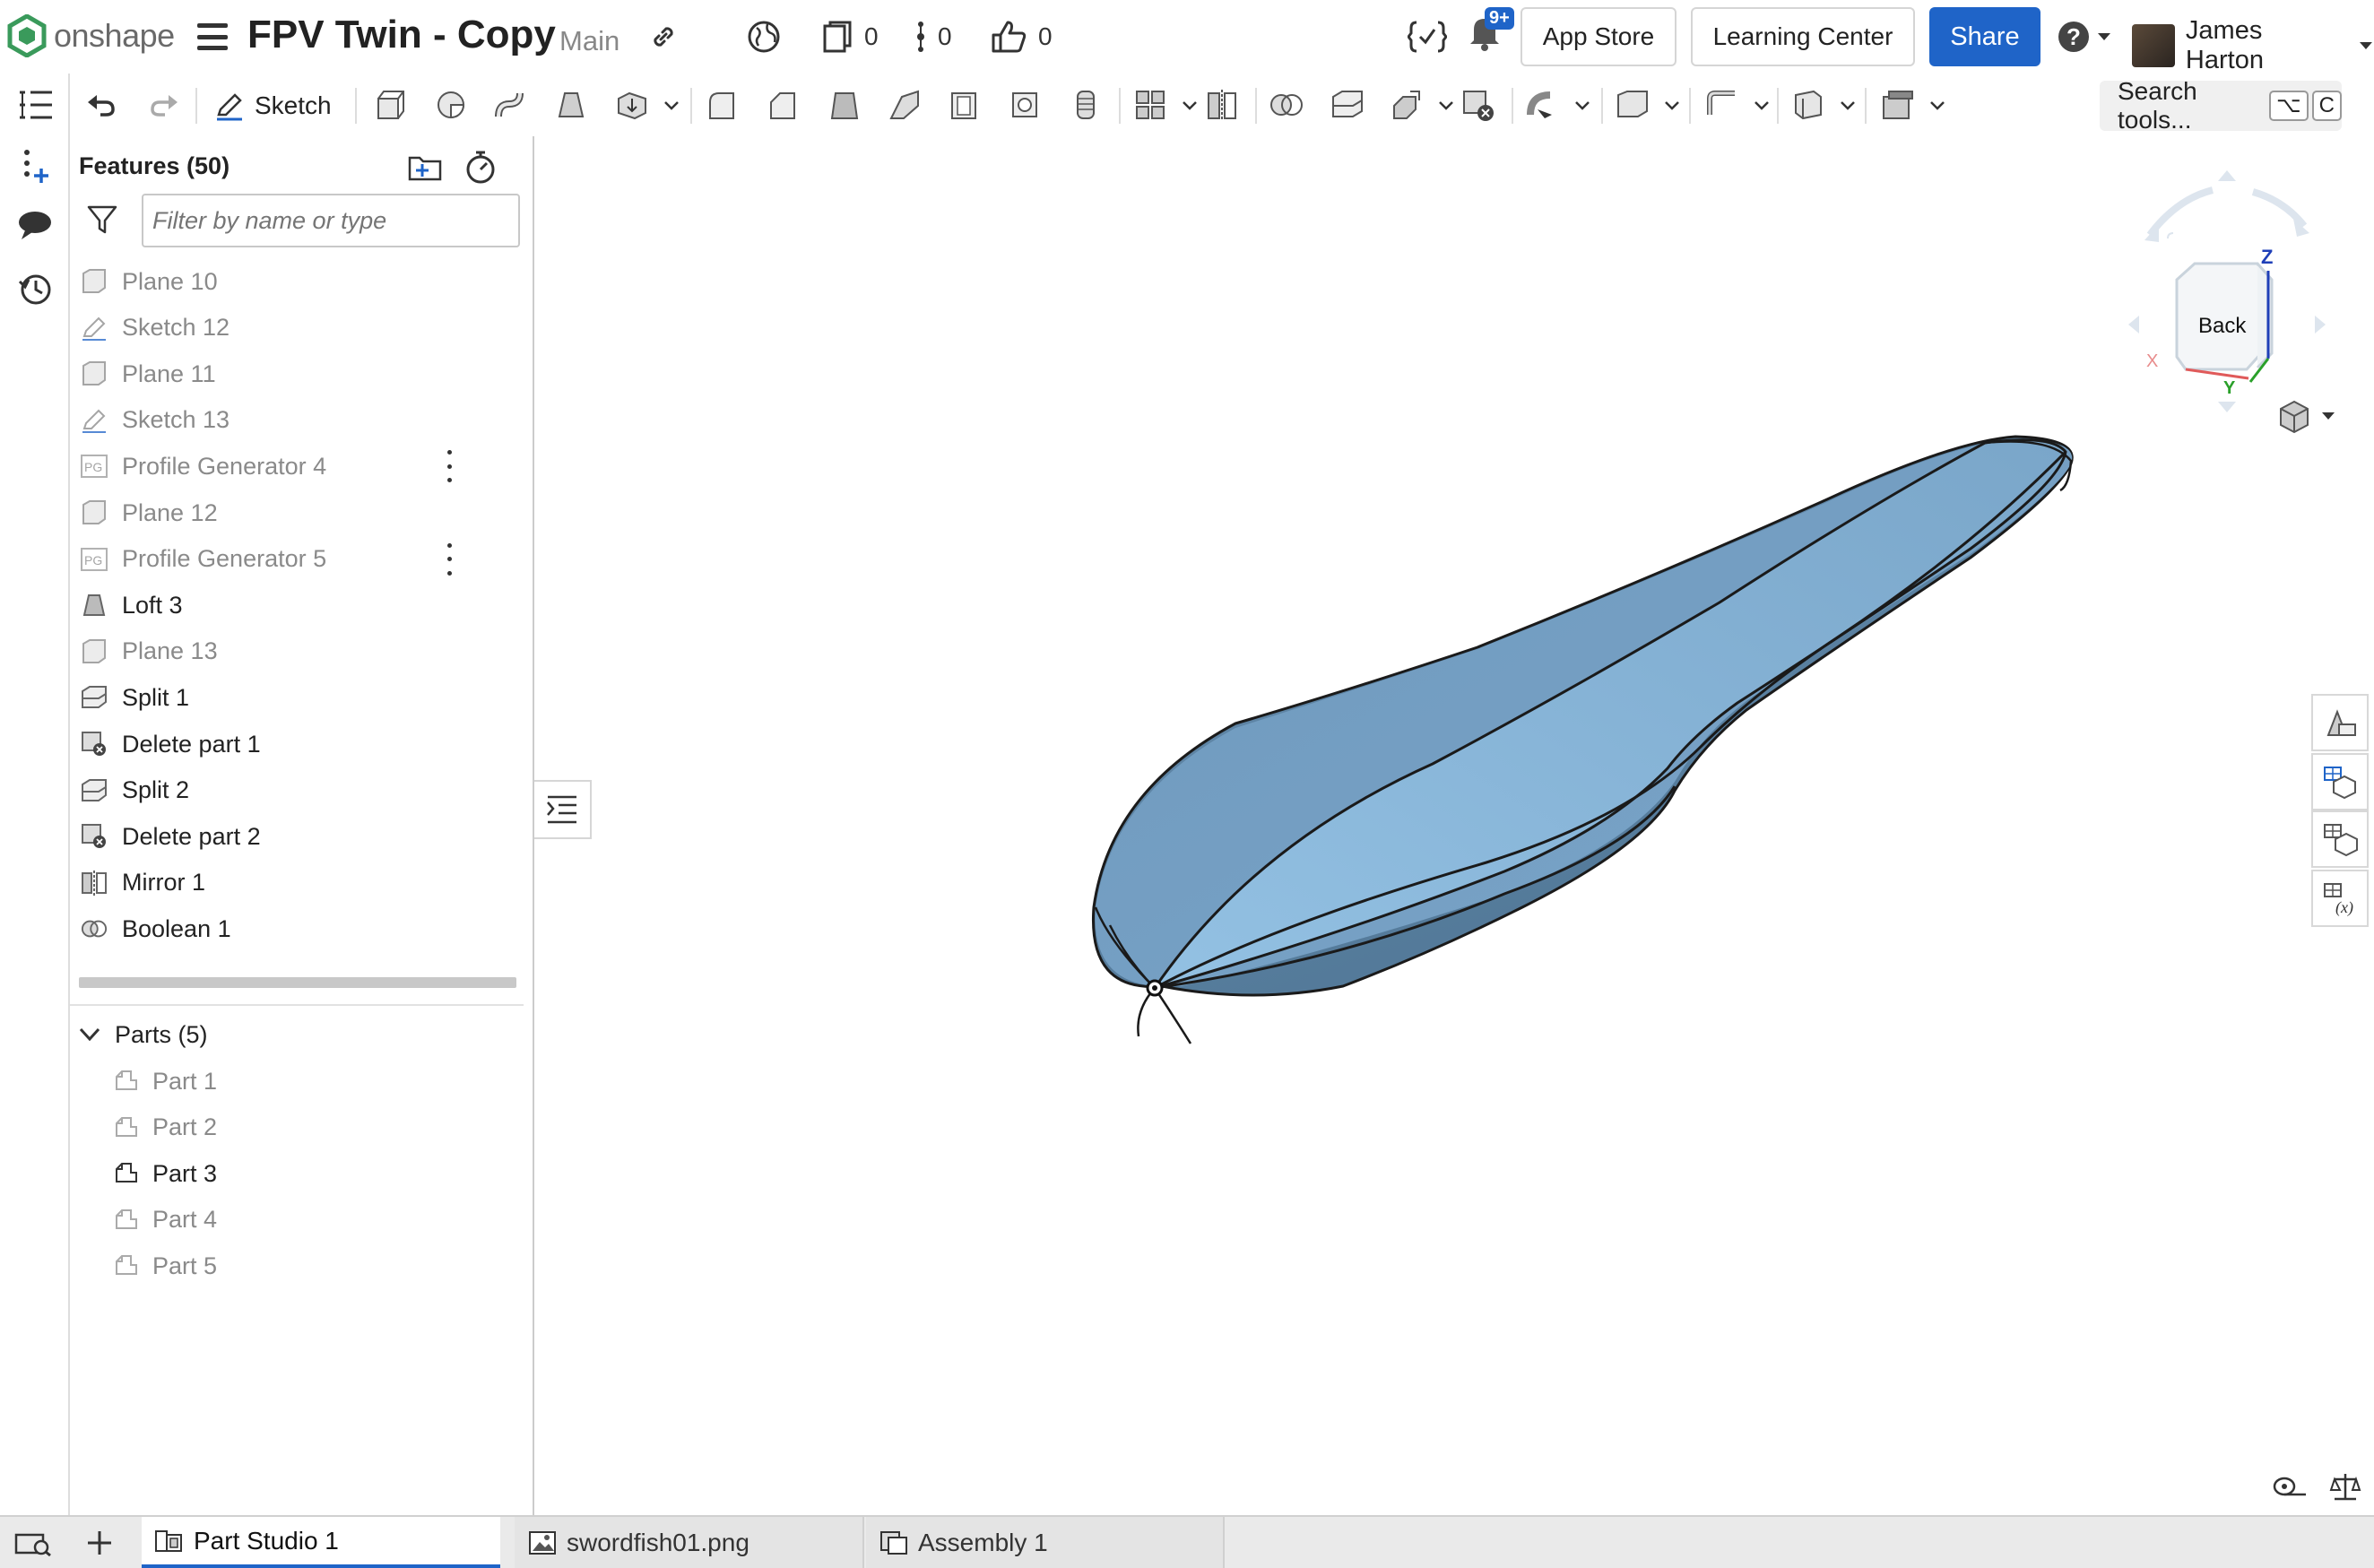 Image resolution: width=2374 pixels, height=1568 pixels. Describe the element at coordinates (165, 1266) in the screenshot. I see `part-item: Part 5` at that location.